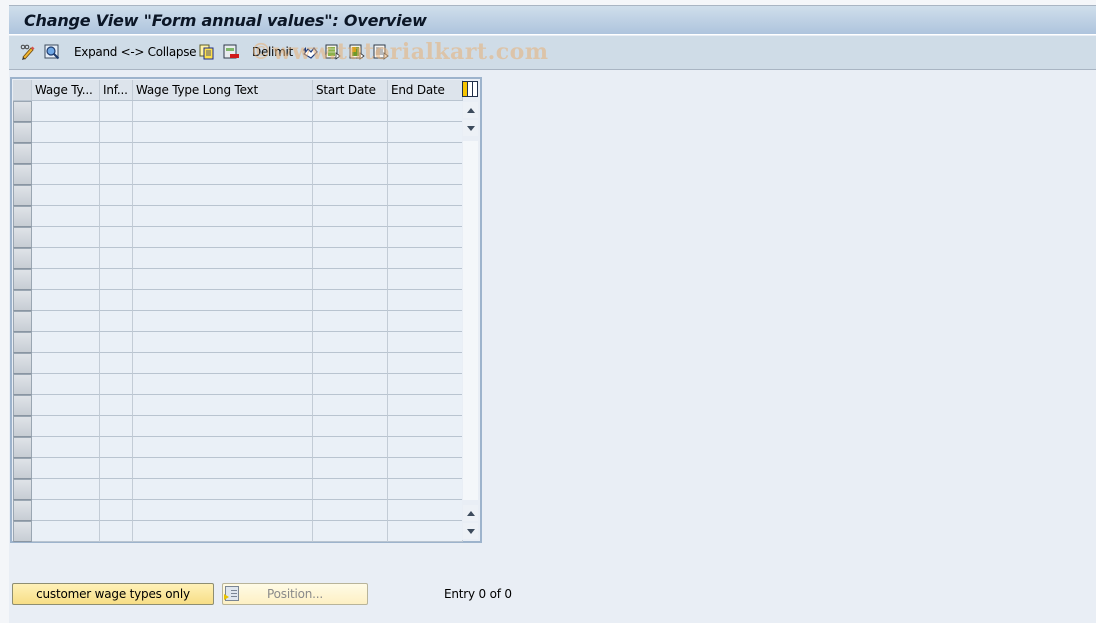  I want to click on scroll-page-up-button, so click(470, 110).